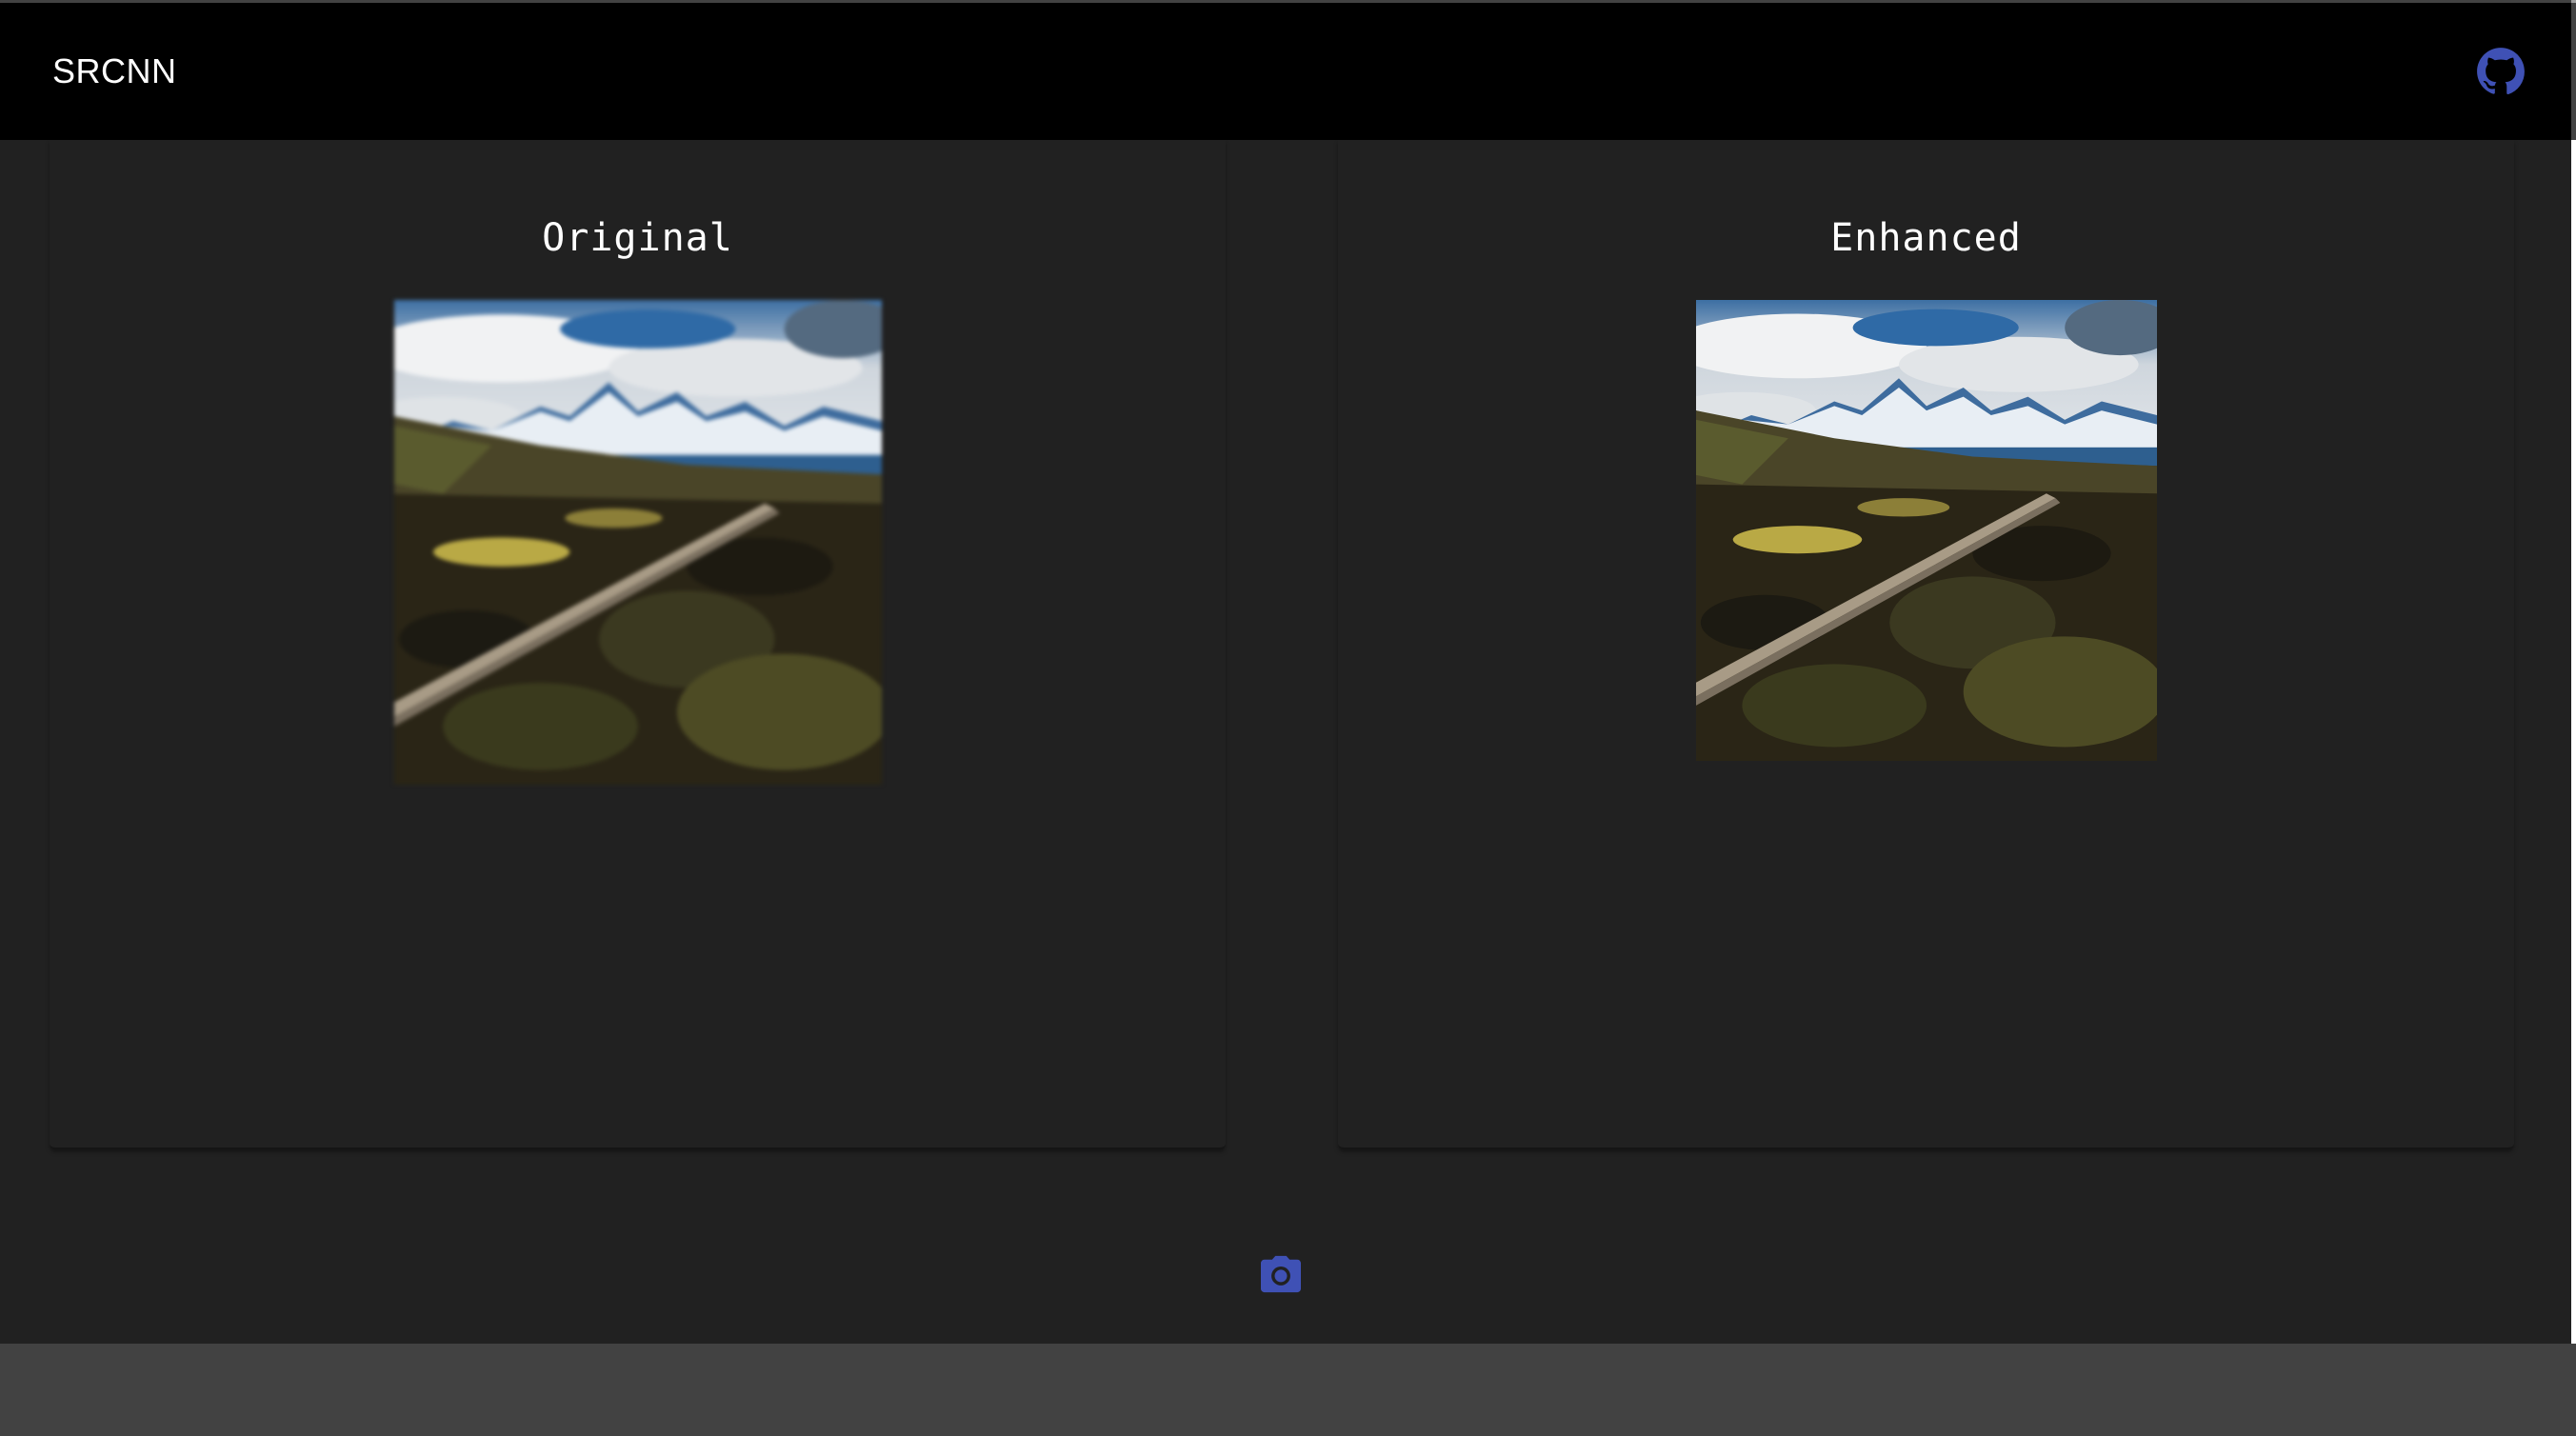 This screenshot has height=1436, width=2576. What do you see at coordinates (638, 542) in the screenshot?
I see `original-image` at bounding box center [638, 542].